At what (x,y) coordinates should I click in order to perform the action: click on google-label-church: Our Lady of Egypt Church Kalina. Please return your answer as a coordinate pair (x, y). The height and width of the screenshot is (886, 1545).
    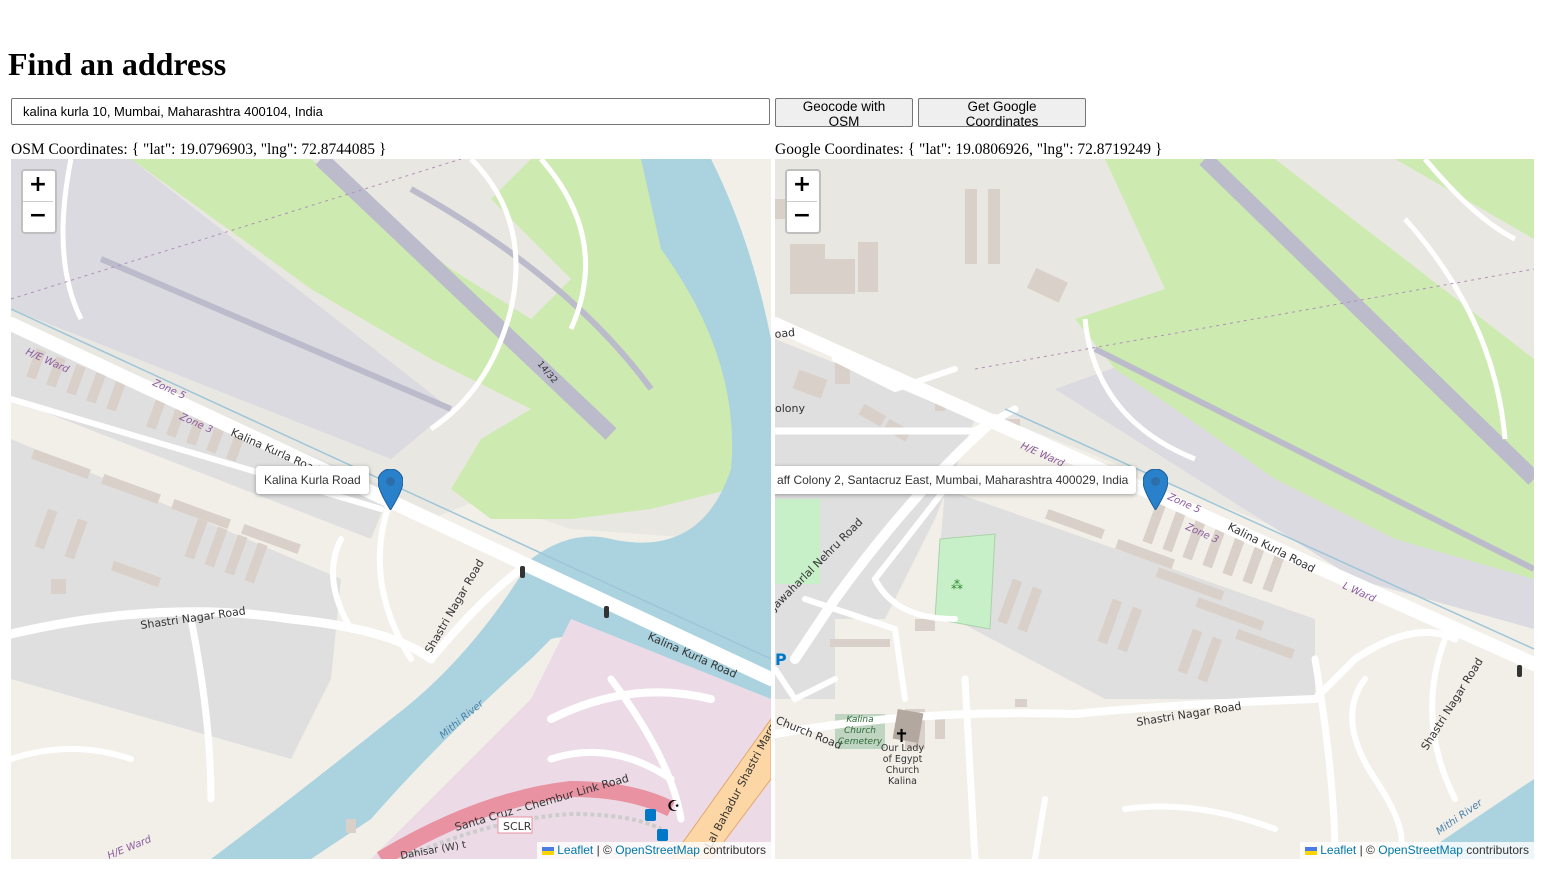
    Looking at the image, I should click on (902, 765).